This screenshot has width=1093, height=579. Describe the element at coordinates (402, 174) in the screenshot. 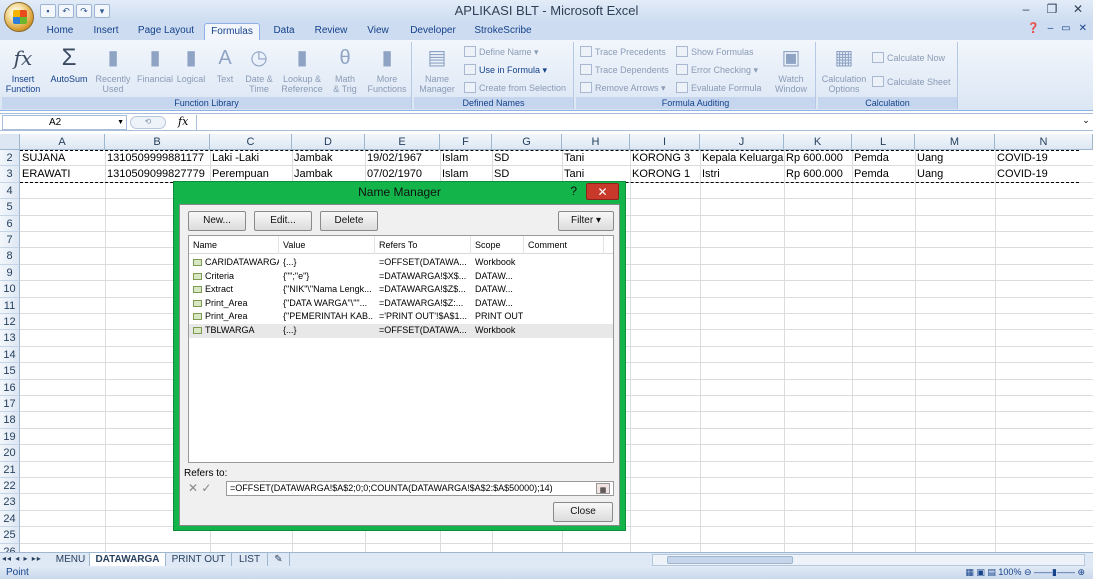

I see `cell: 07/02/1970` at that location.